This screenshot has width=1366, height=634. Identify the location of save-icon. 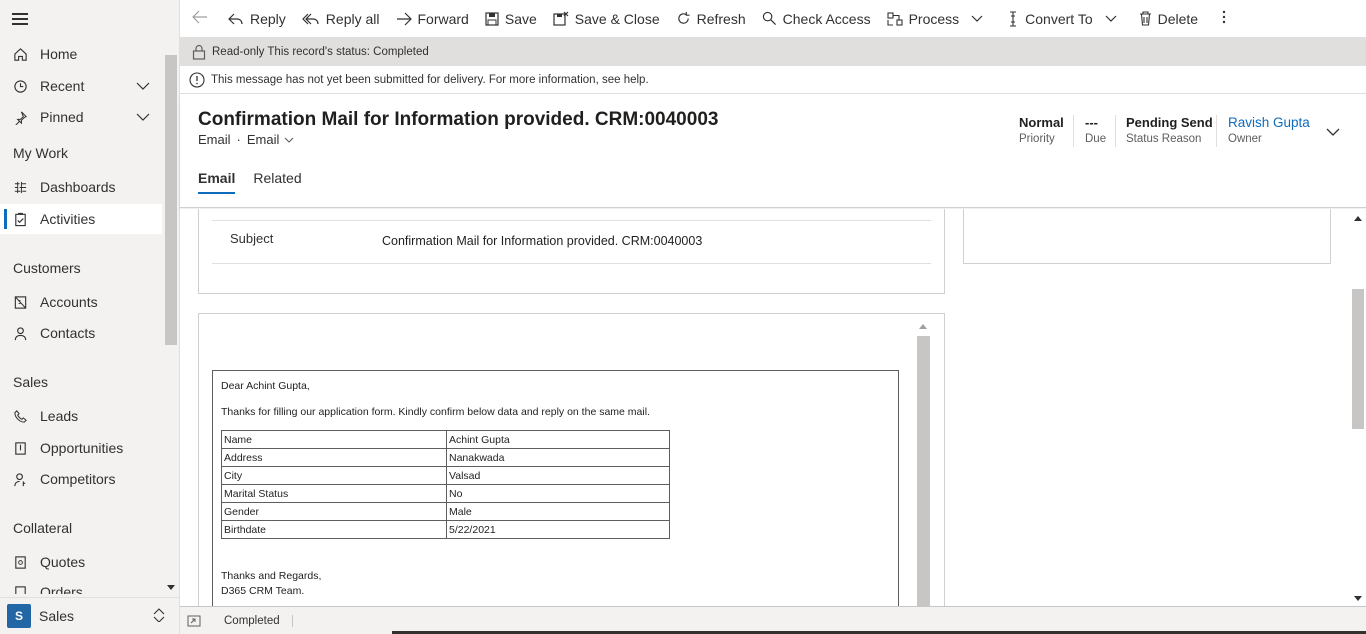
(492, 18).